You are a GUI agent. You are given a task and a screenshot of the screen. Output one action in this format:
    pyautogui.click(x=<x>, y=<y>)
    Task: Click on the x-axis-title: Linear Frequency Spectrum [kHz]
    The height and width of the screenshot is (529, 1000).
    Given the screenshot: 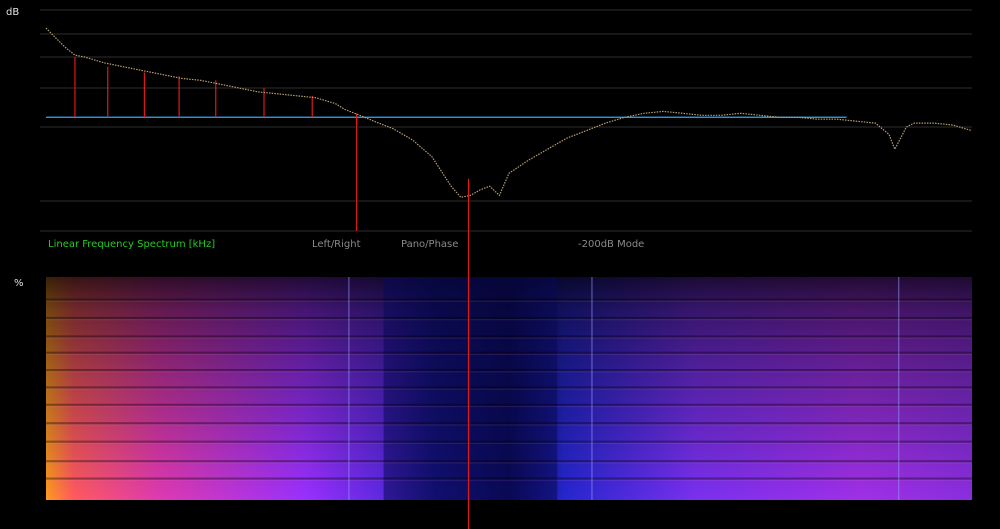 What is the action you would take?
    pyautogui.click(x=131, y=244)
    